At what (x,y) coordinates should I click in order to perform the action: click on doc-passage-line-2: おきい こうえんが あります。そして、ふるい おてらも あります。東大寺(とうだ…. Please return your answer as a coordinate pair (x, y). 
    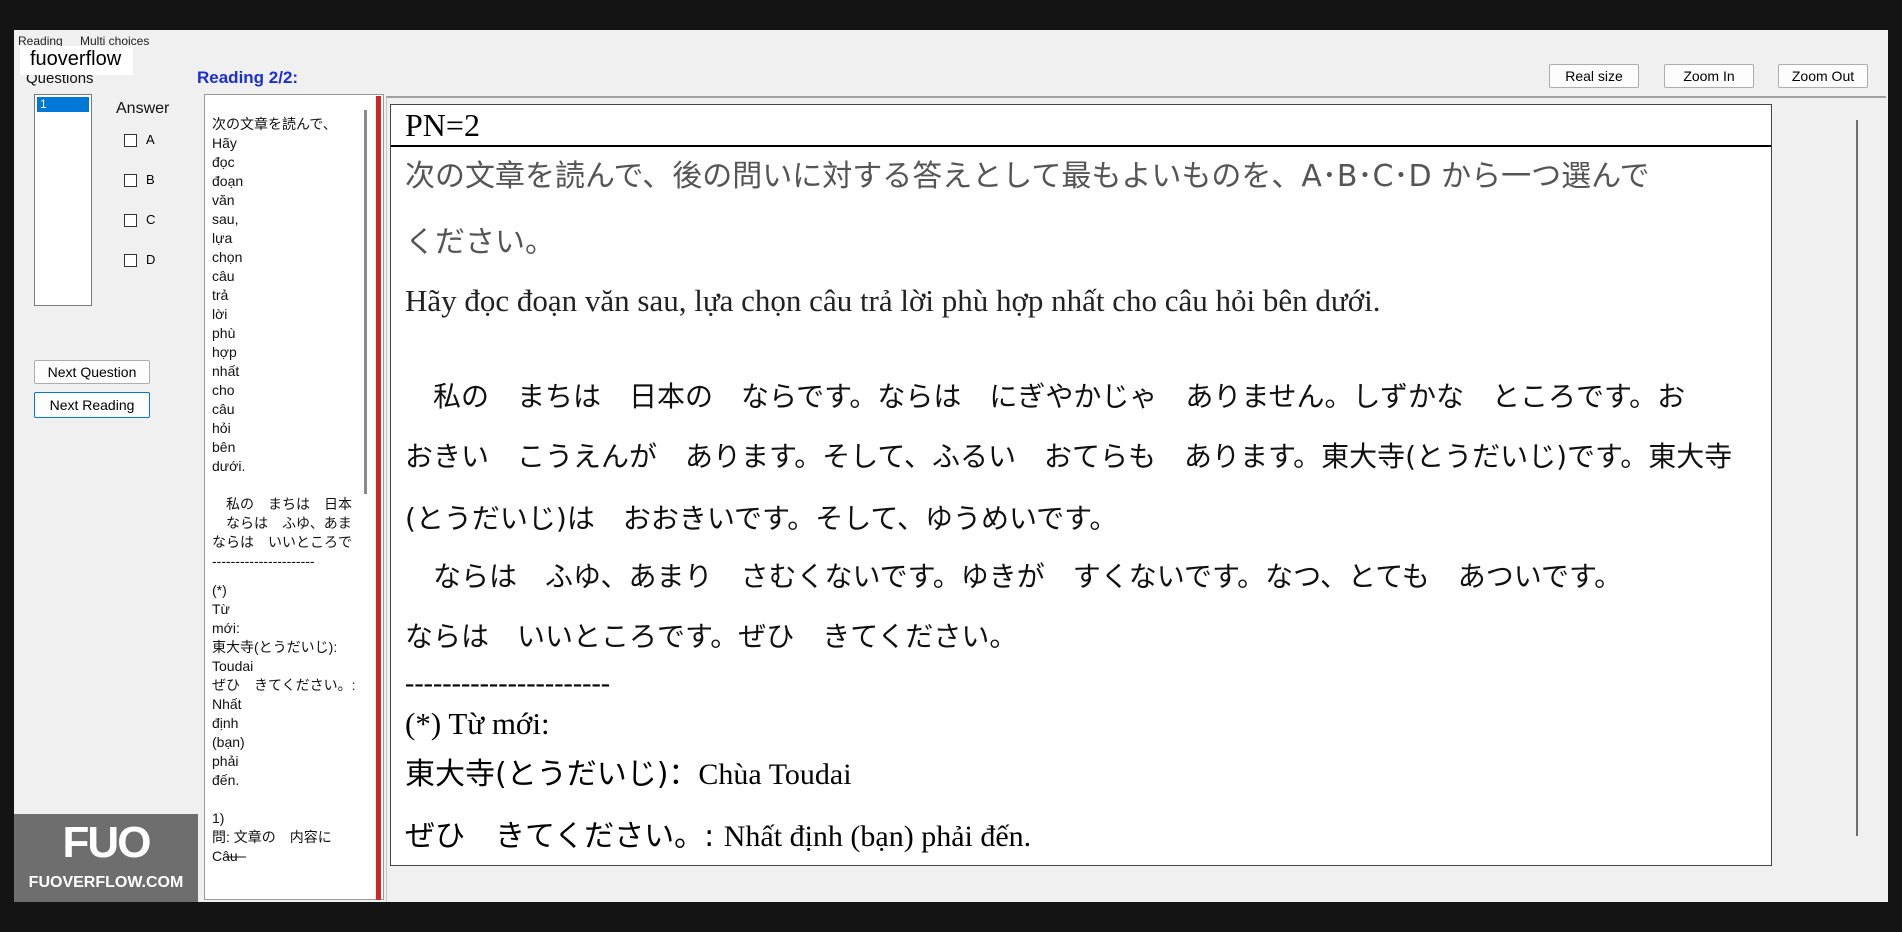
    Looking at the image, I should click on (1069, 456).